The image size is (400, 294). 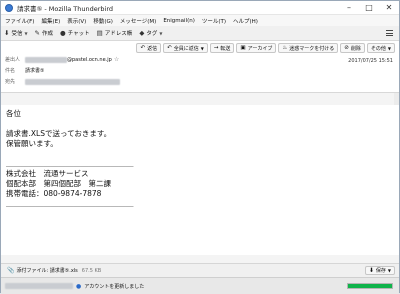 I want to click on compose-button: ✎ 作成, so click(x=44, y=33).